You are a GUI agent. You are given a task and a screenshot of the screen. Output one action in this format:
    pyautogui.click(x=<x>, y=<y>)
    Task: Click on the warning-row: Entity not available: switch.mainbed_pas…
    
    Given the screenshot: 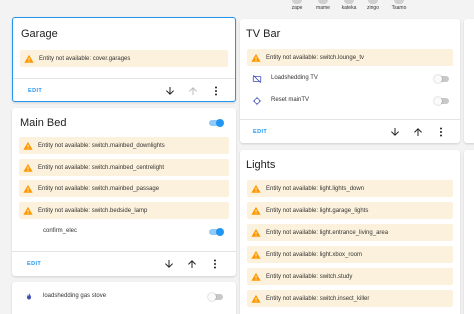 What is the action you would take?
    pyautogui.click(x=124, y=188)
    